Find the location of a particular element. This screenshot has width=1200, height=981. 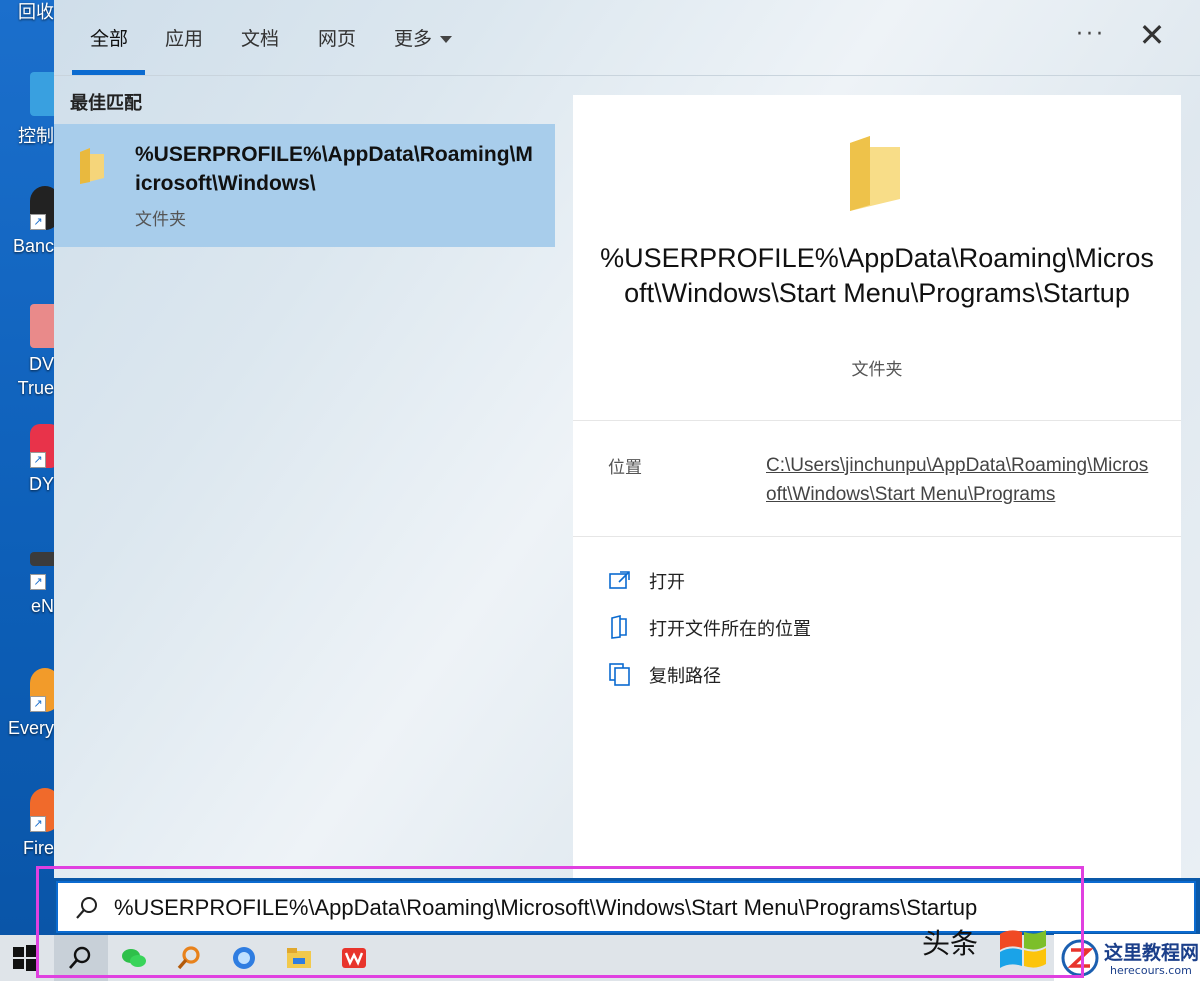

dvd-icon is located at coordinates (42, 326).